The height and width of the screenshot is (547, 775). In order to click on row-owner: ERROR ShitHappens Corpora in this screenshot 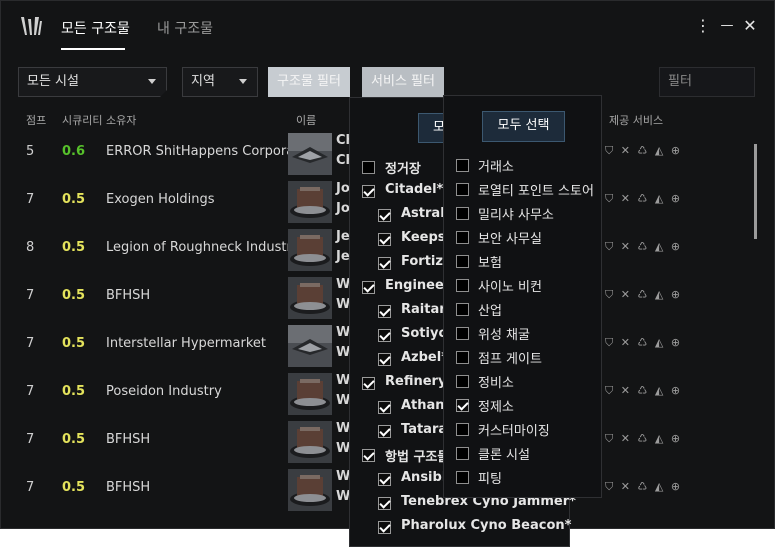, I will do `click(197, 151)`.